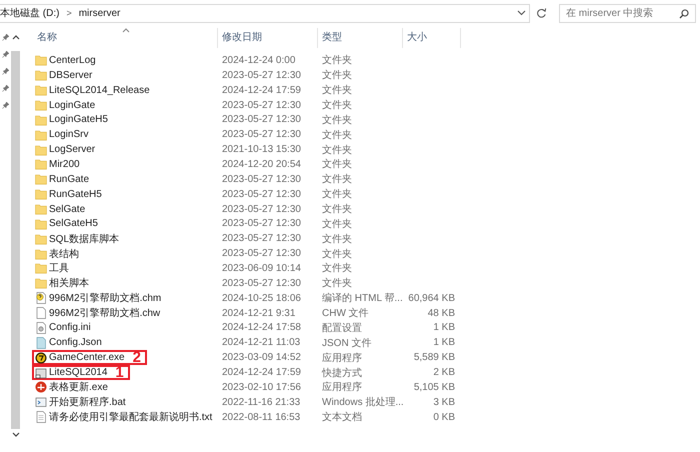  What do you see at coordinates (64, 164) in the screenshot?
I see `file-name: Mir200` at bounding box center [64, 164].